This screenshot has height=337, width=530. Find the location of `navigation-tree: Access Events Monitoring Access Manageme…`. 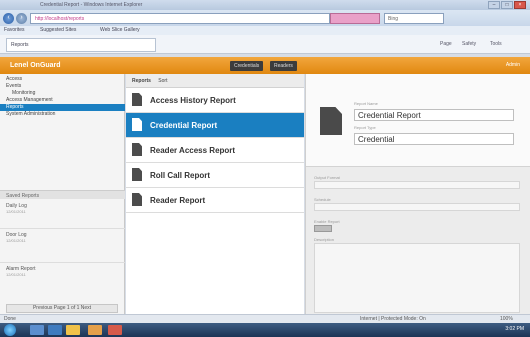

navigation-tree: Access Events Monitoring Access Manageme… is located at coordinates (62, 97).